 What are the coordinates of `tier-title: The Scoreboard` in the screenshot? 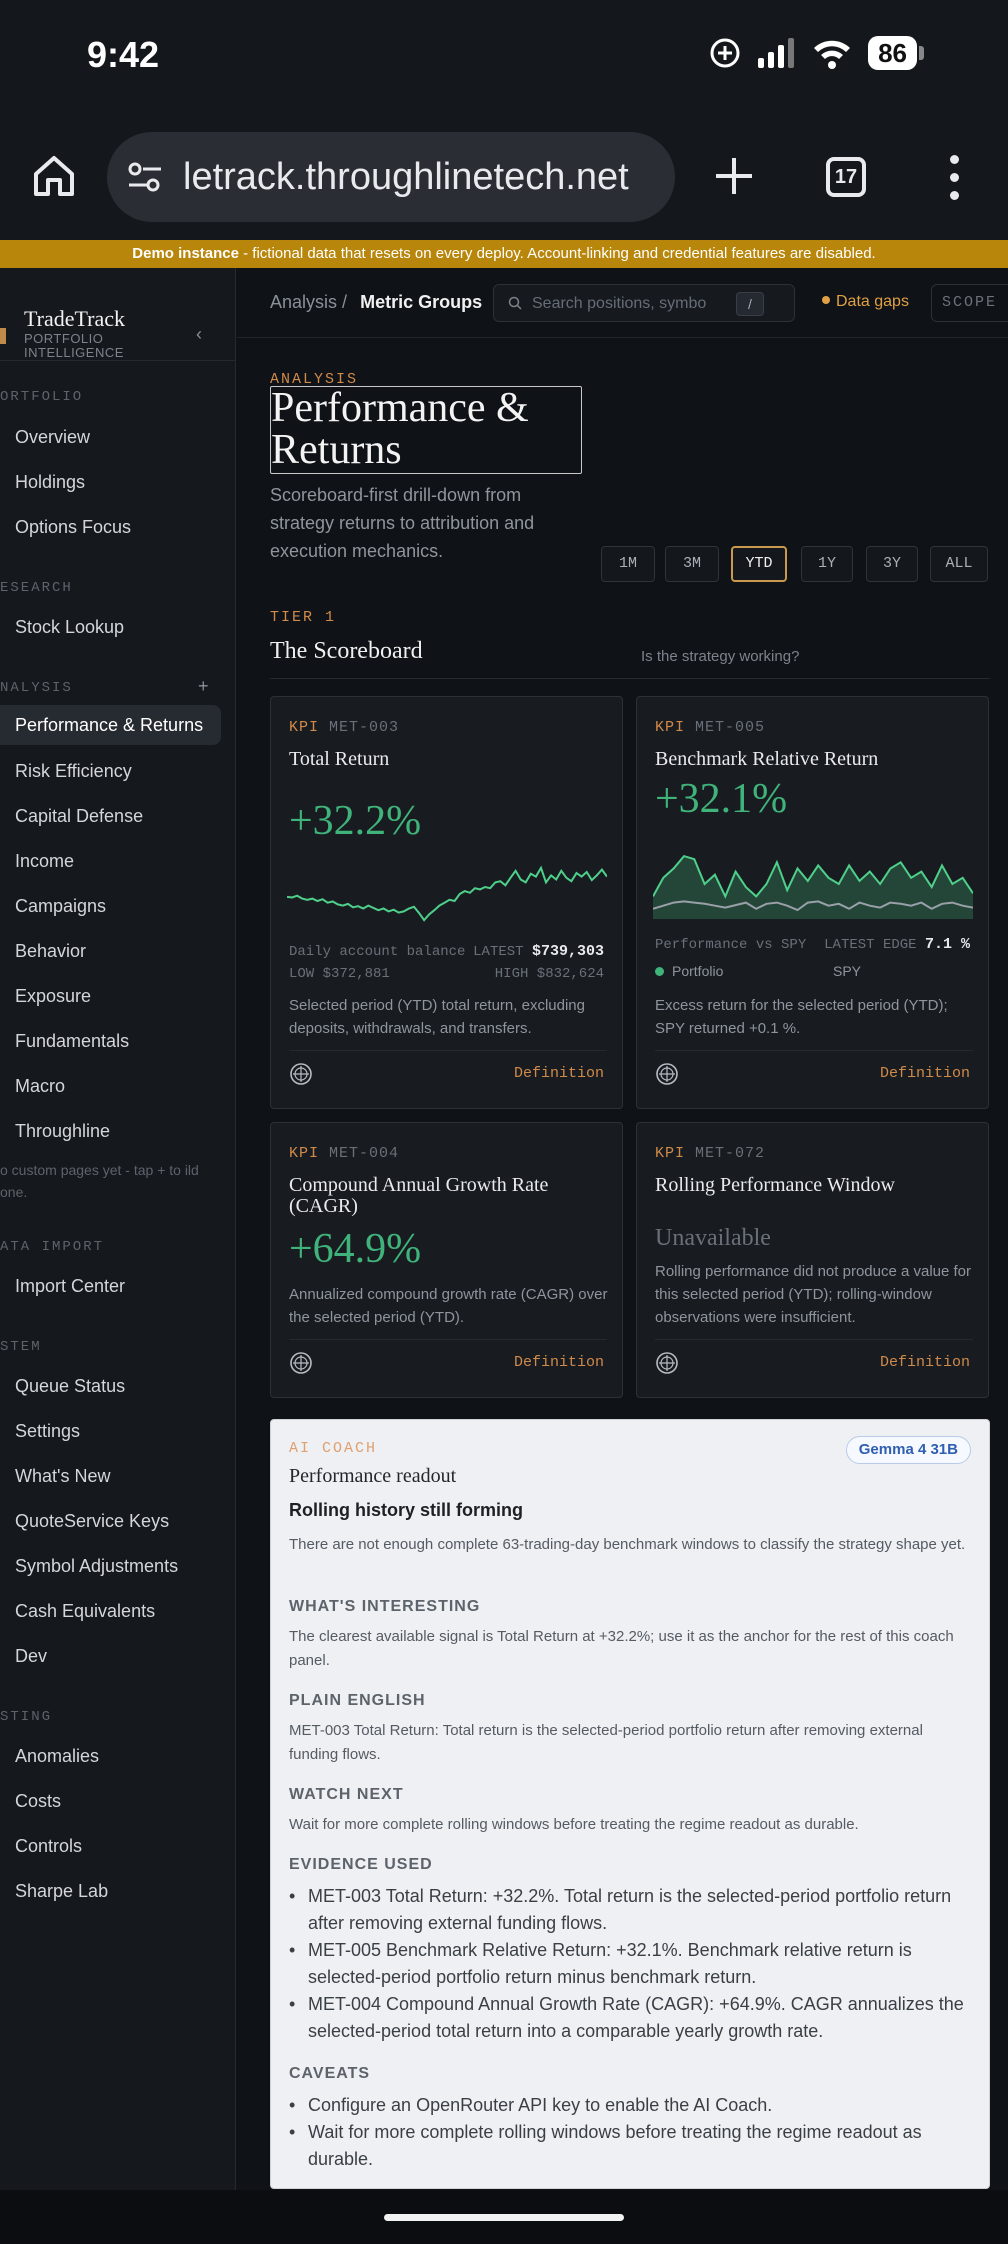 It's located at (346, 651).